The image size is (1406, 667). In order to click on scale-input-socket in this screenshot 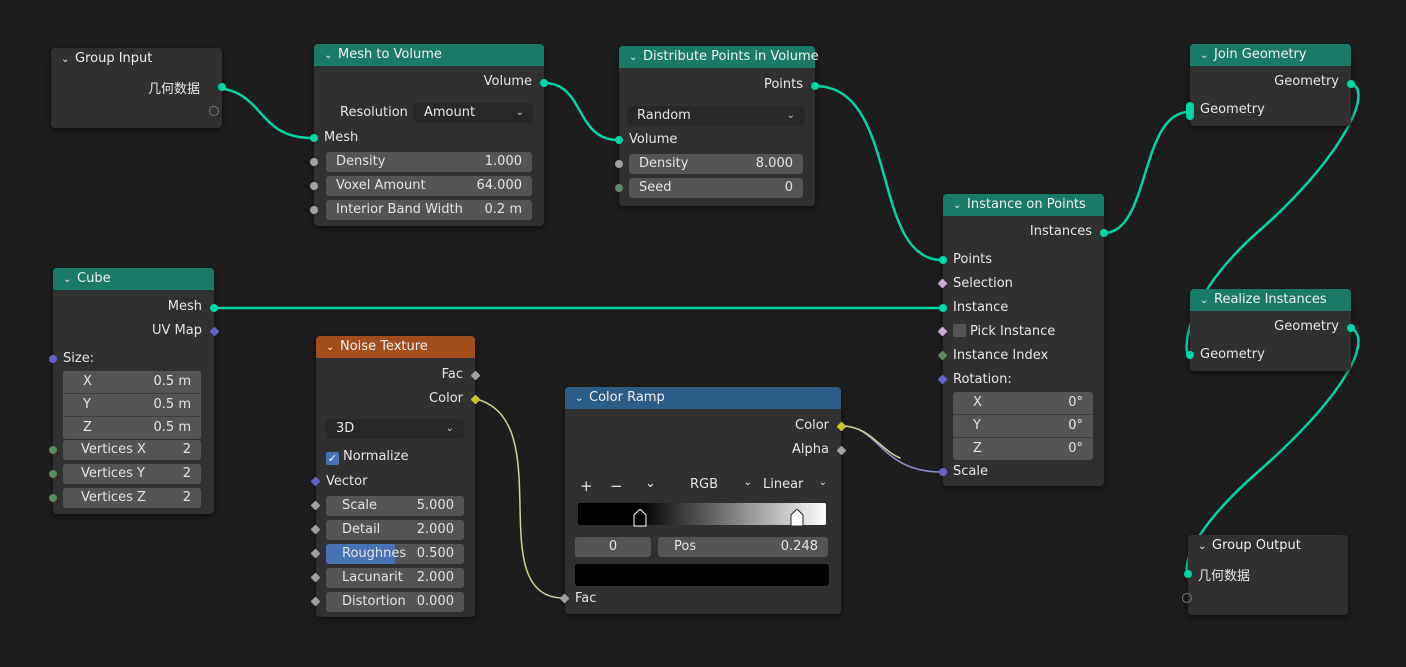, I will do `click(943, 472)`.